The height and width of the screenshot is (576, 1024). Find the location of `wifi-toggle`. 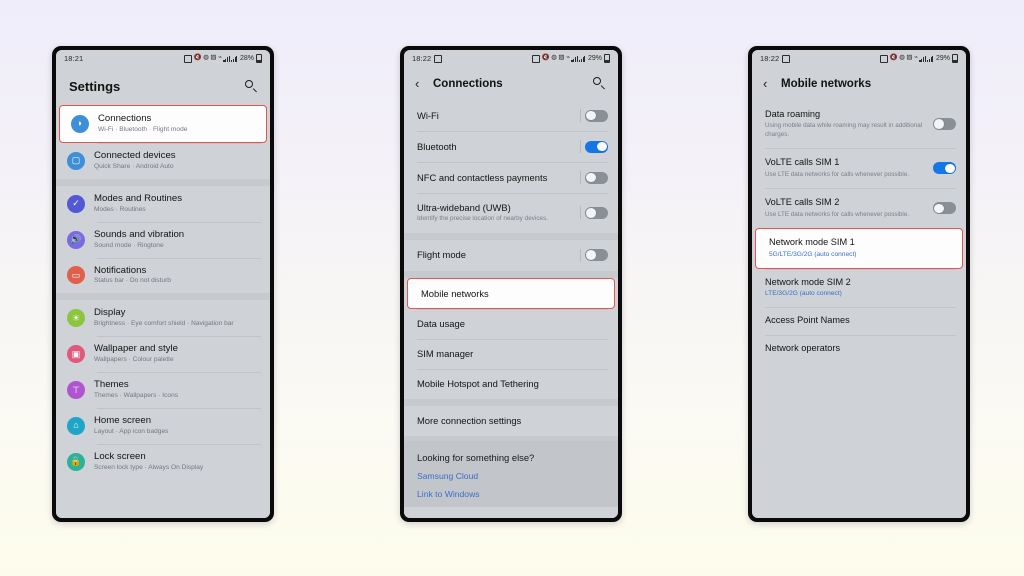

wifi-toggle is located at coordinates (596, 115).